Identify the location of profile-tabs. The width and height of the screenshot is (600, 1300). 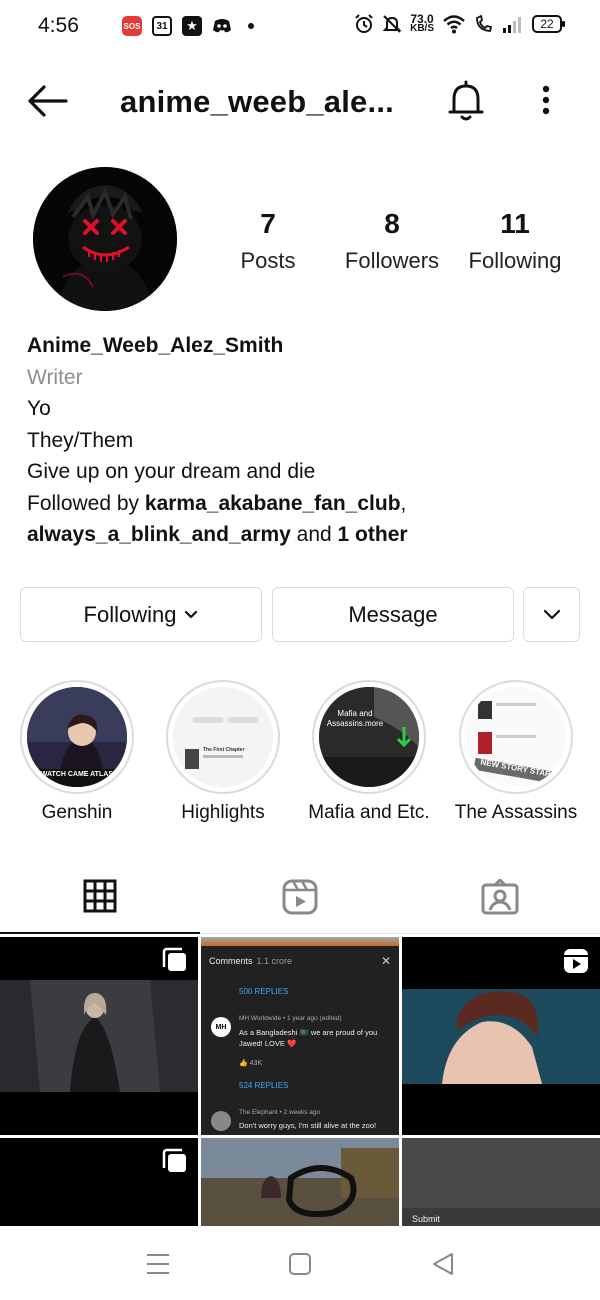
(300, 897).